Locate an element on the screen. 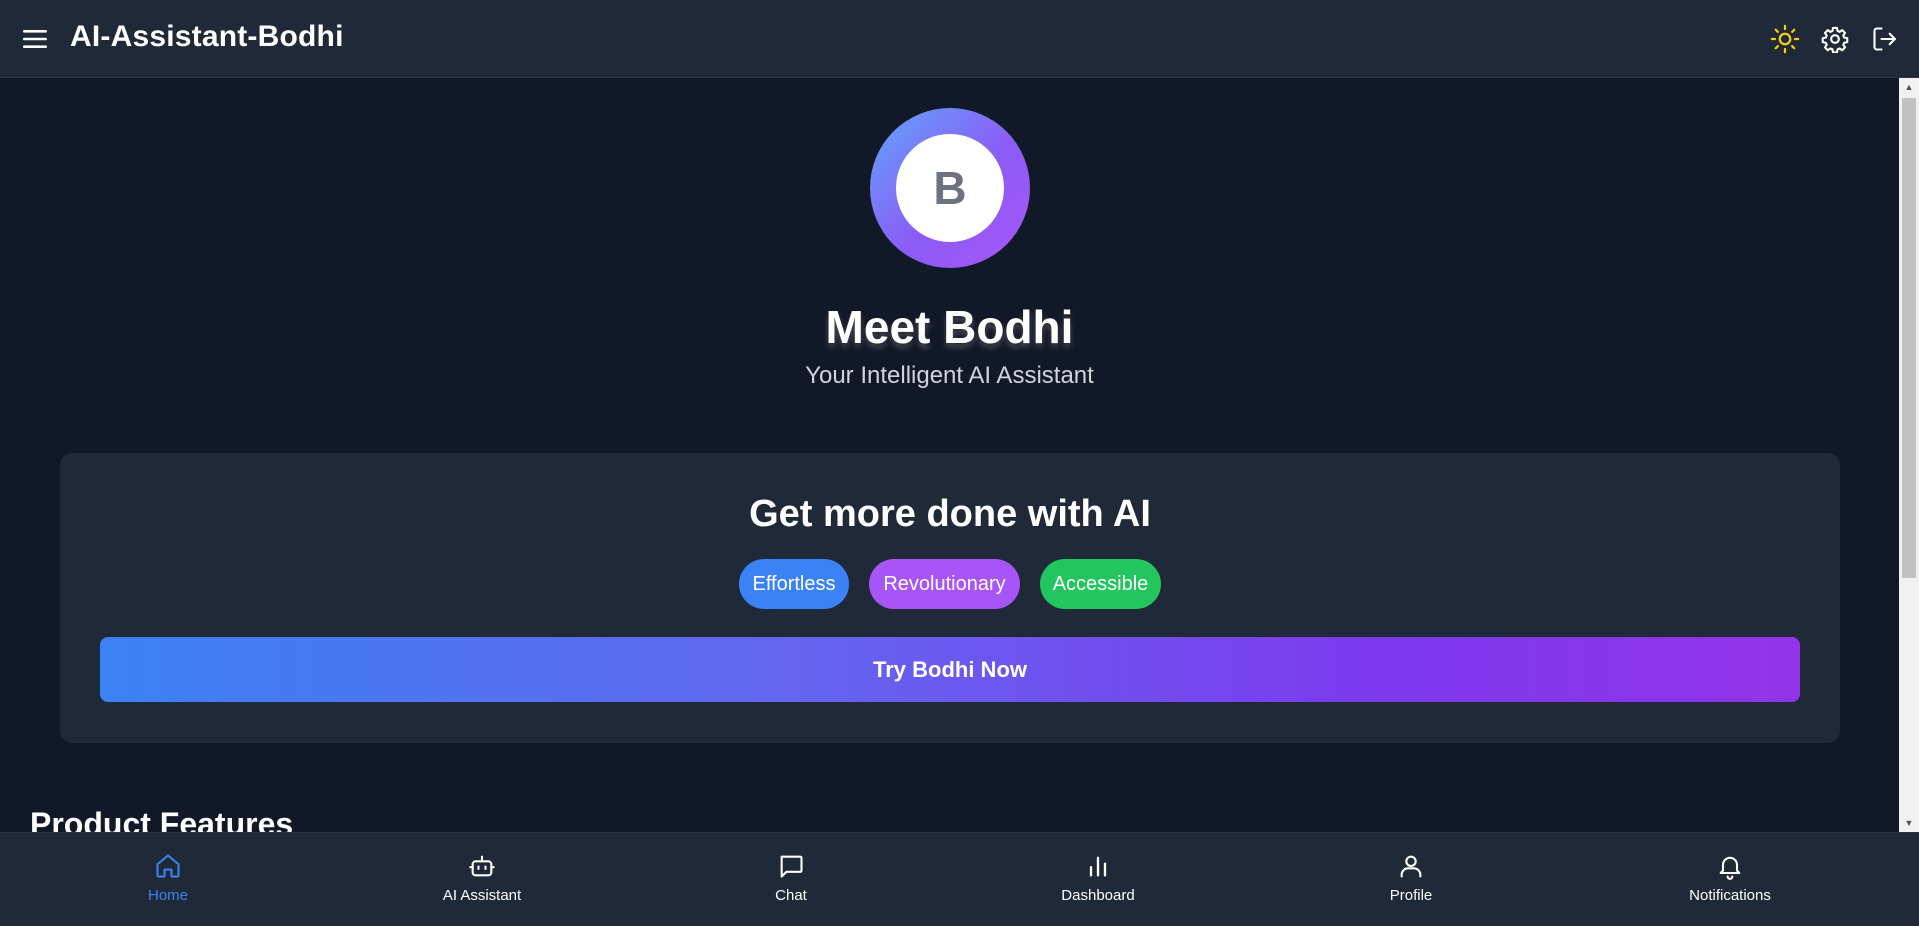  user-icon is located at coordinates (1411, 866).